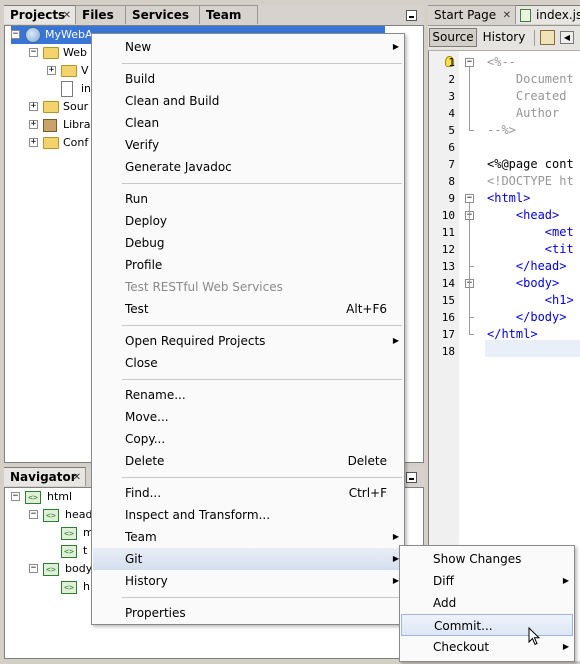  What do you see at coordinates (567, 37) in the screenshot?
I see `back-icon: ◀` at bounding box center [567, 37].